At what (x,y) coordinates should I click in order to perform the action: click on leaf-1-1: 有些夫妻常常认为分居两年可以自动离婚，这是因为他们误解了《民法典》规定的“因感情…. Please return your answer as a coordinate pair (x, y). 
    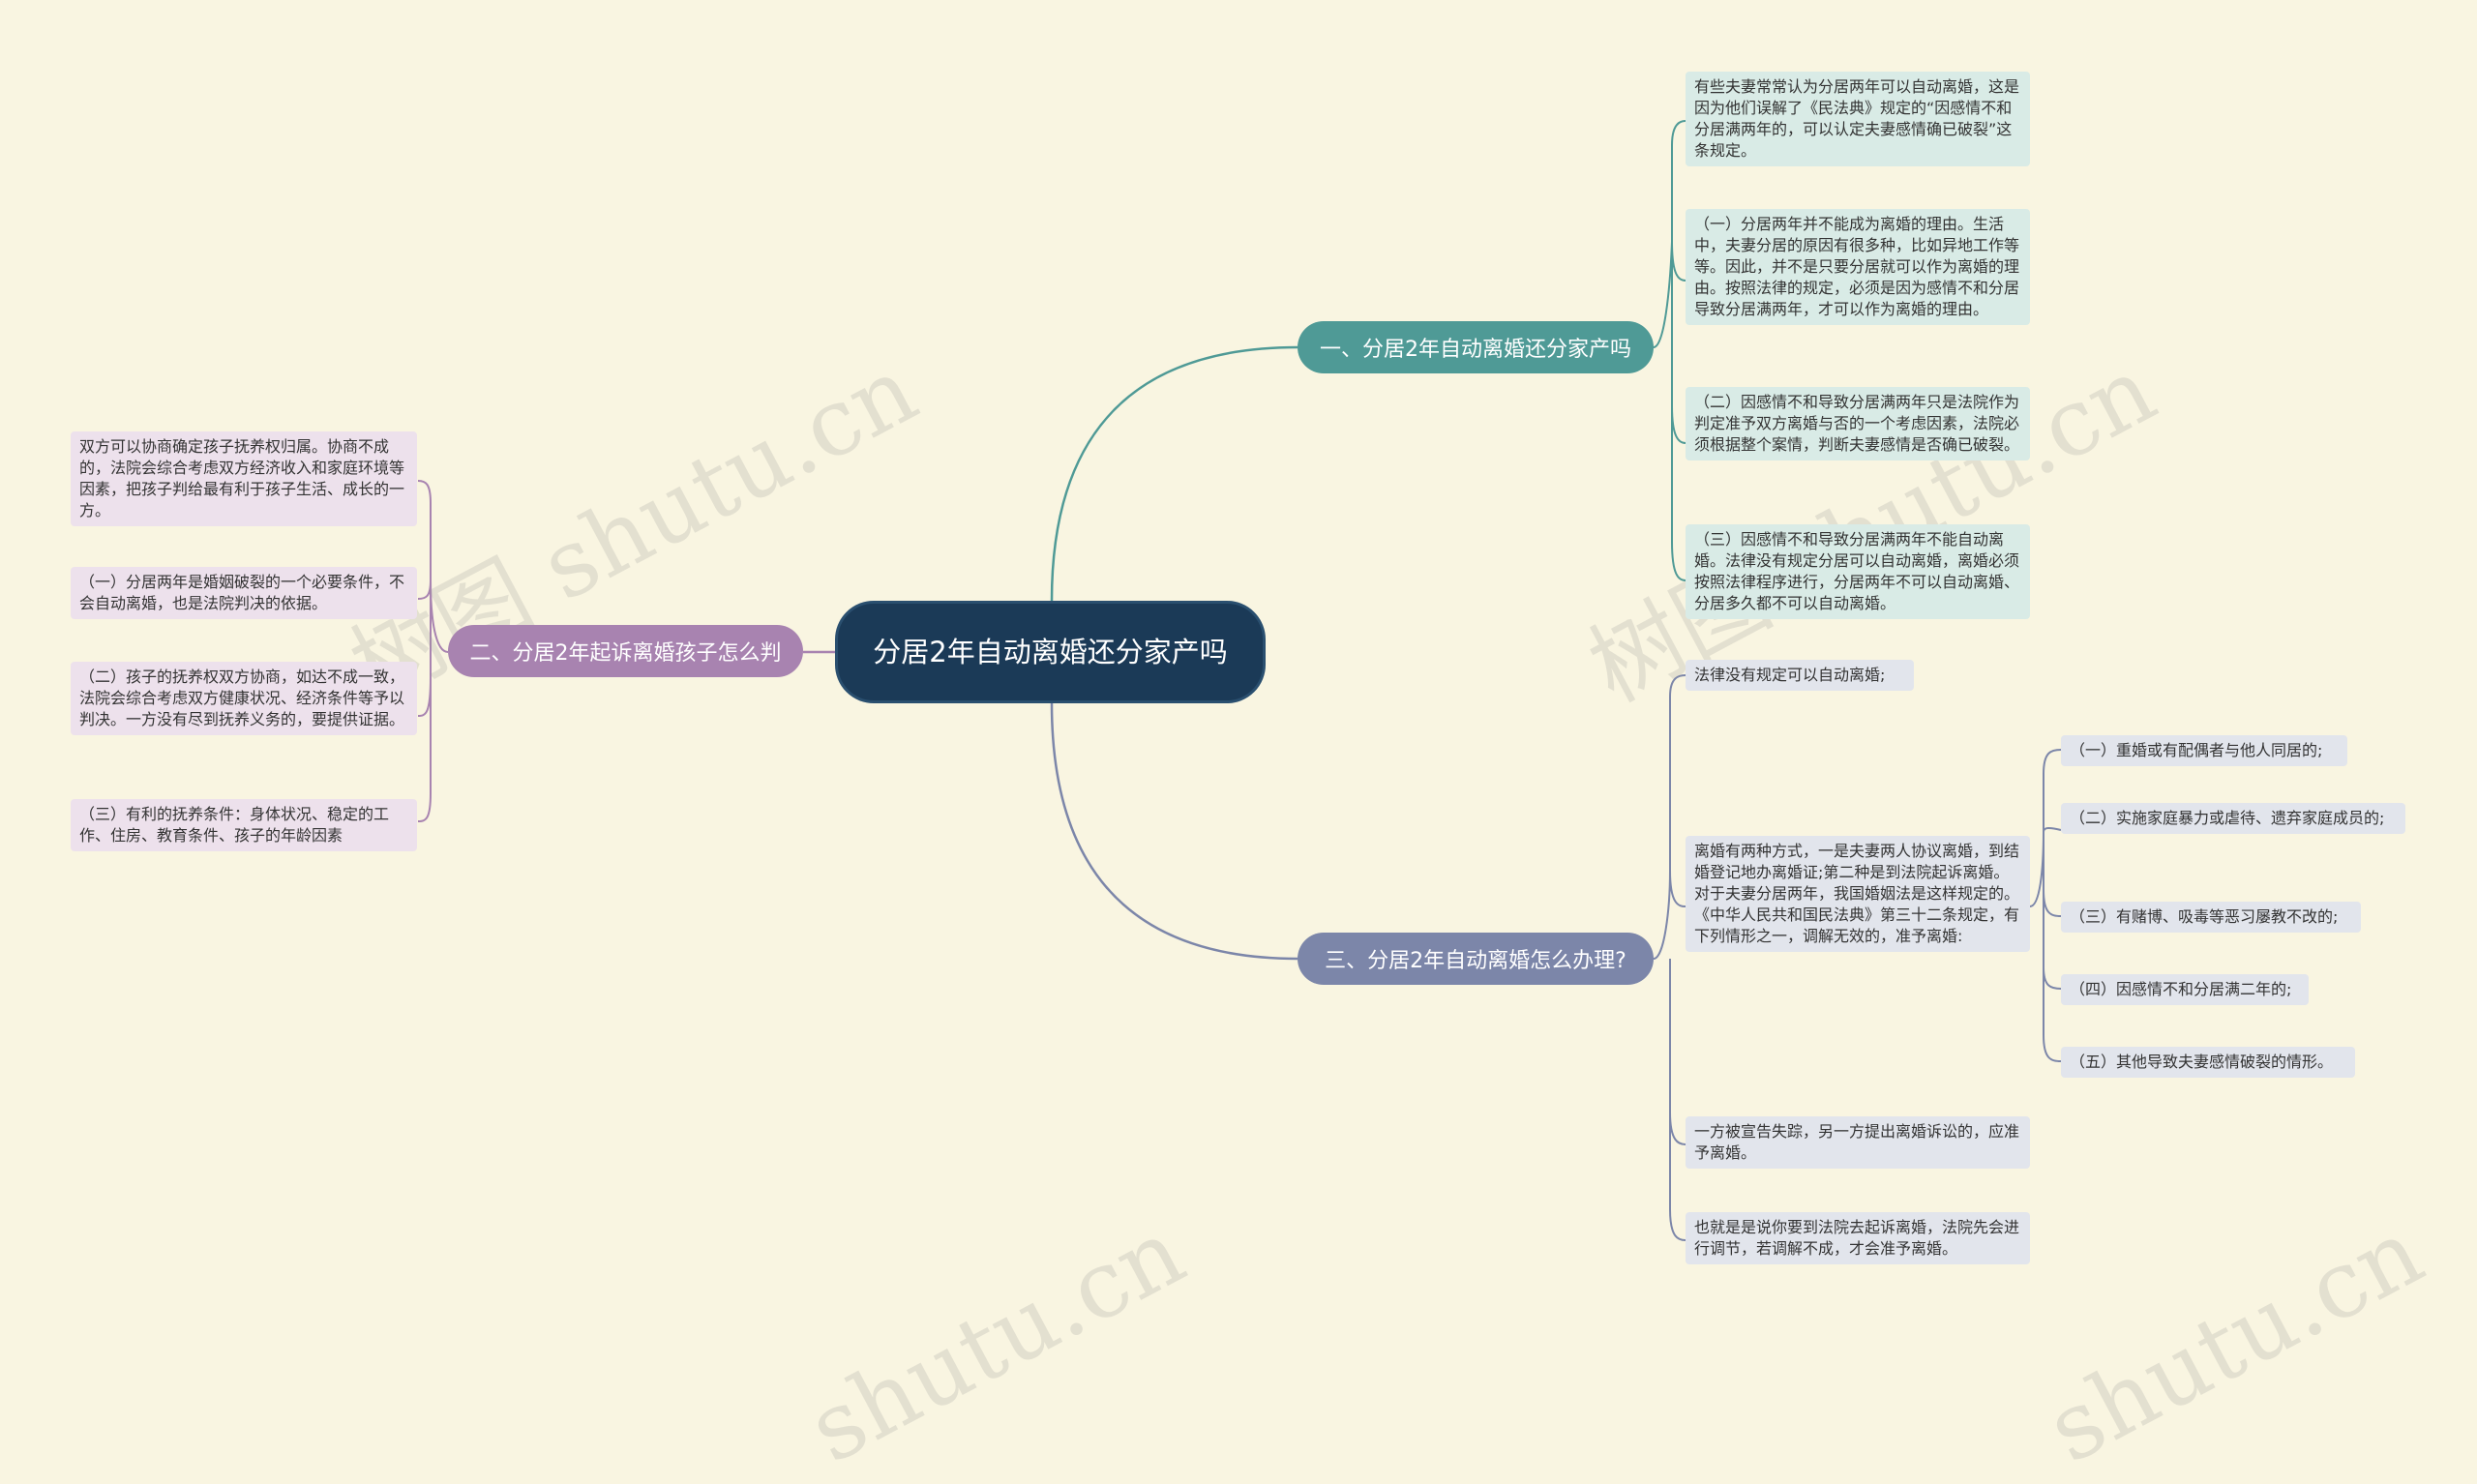
    Looking at the image, I should click on (1858, 119).